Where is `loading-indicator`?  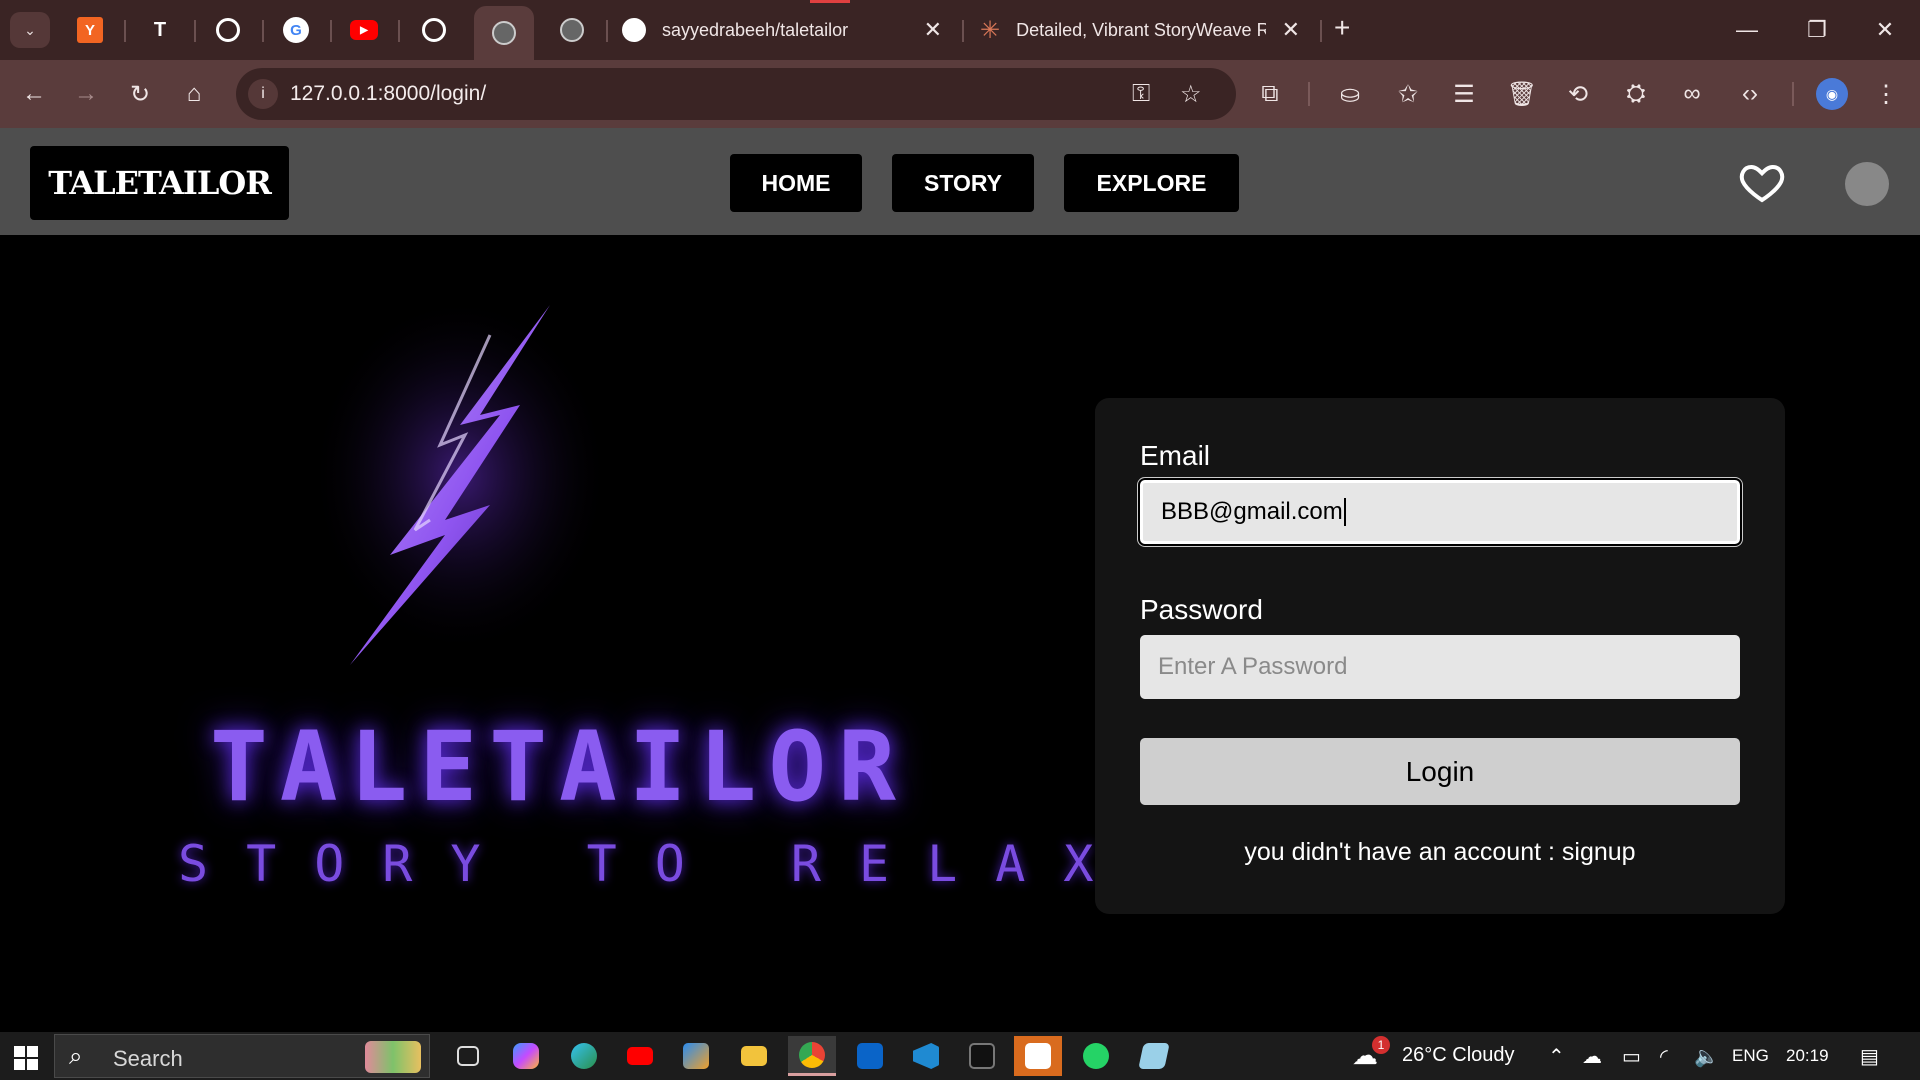
loading-indicator is located at coordinates (830, 1).